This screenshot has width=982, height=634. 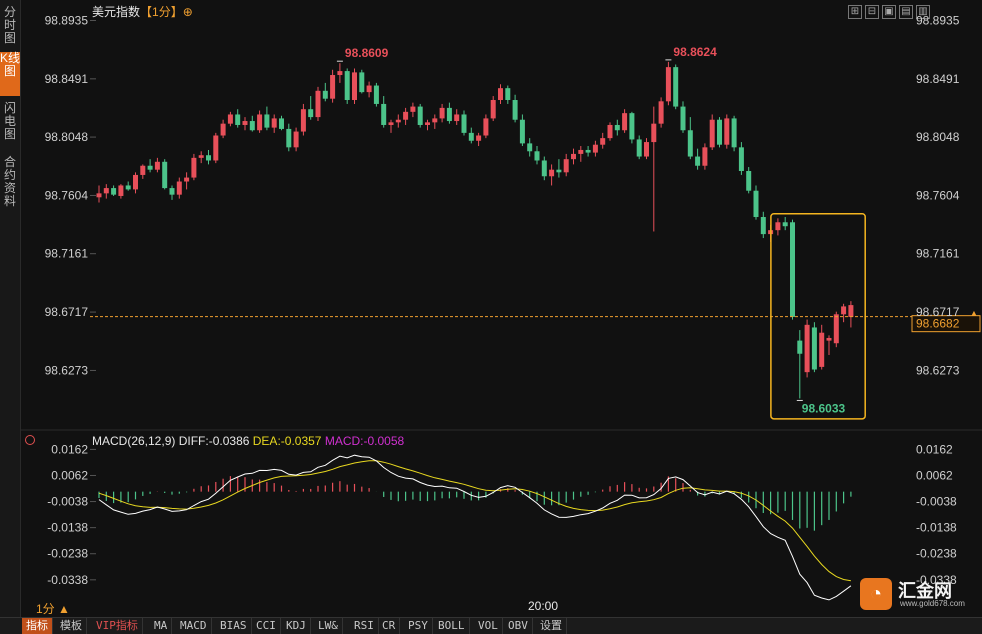 I want to click on indicator-tab: 设置, so click(x=551, y=626).